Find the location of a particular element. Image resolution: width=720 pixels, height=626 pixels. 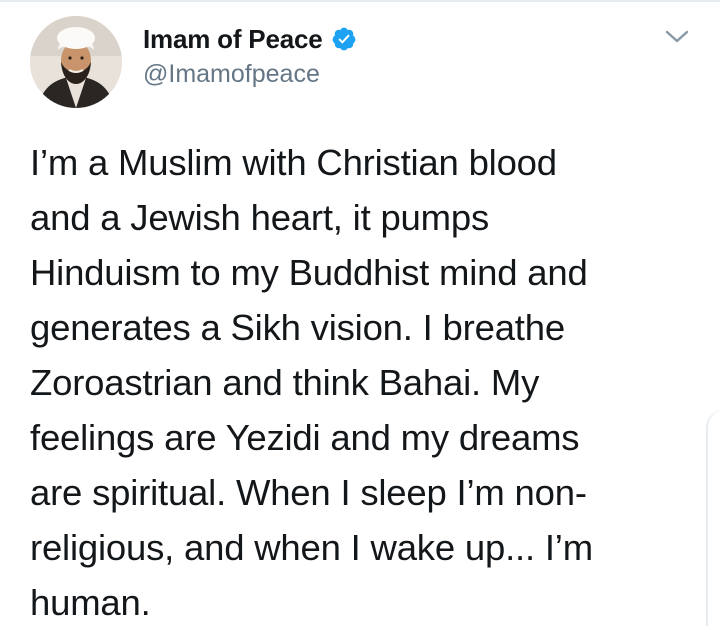

tweet-author: Imam of Peace @Imamofpeace is located at coordinates (250, 55).